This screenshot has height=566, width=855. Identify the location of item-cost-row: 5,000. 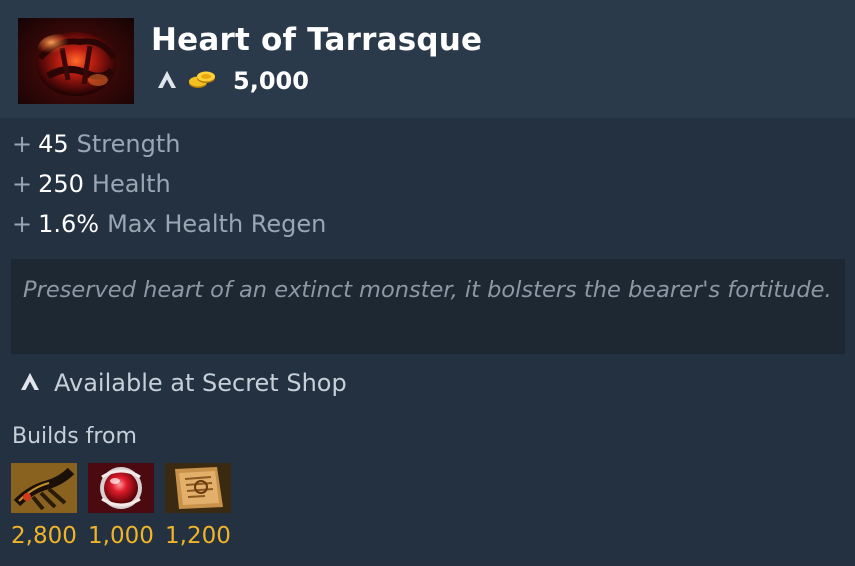
(232, 81).